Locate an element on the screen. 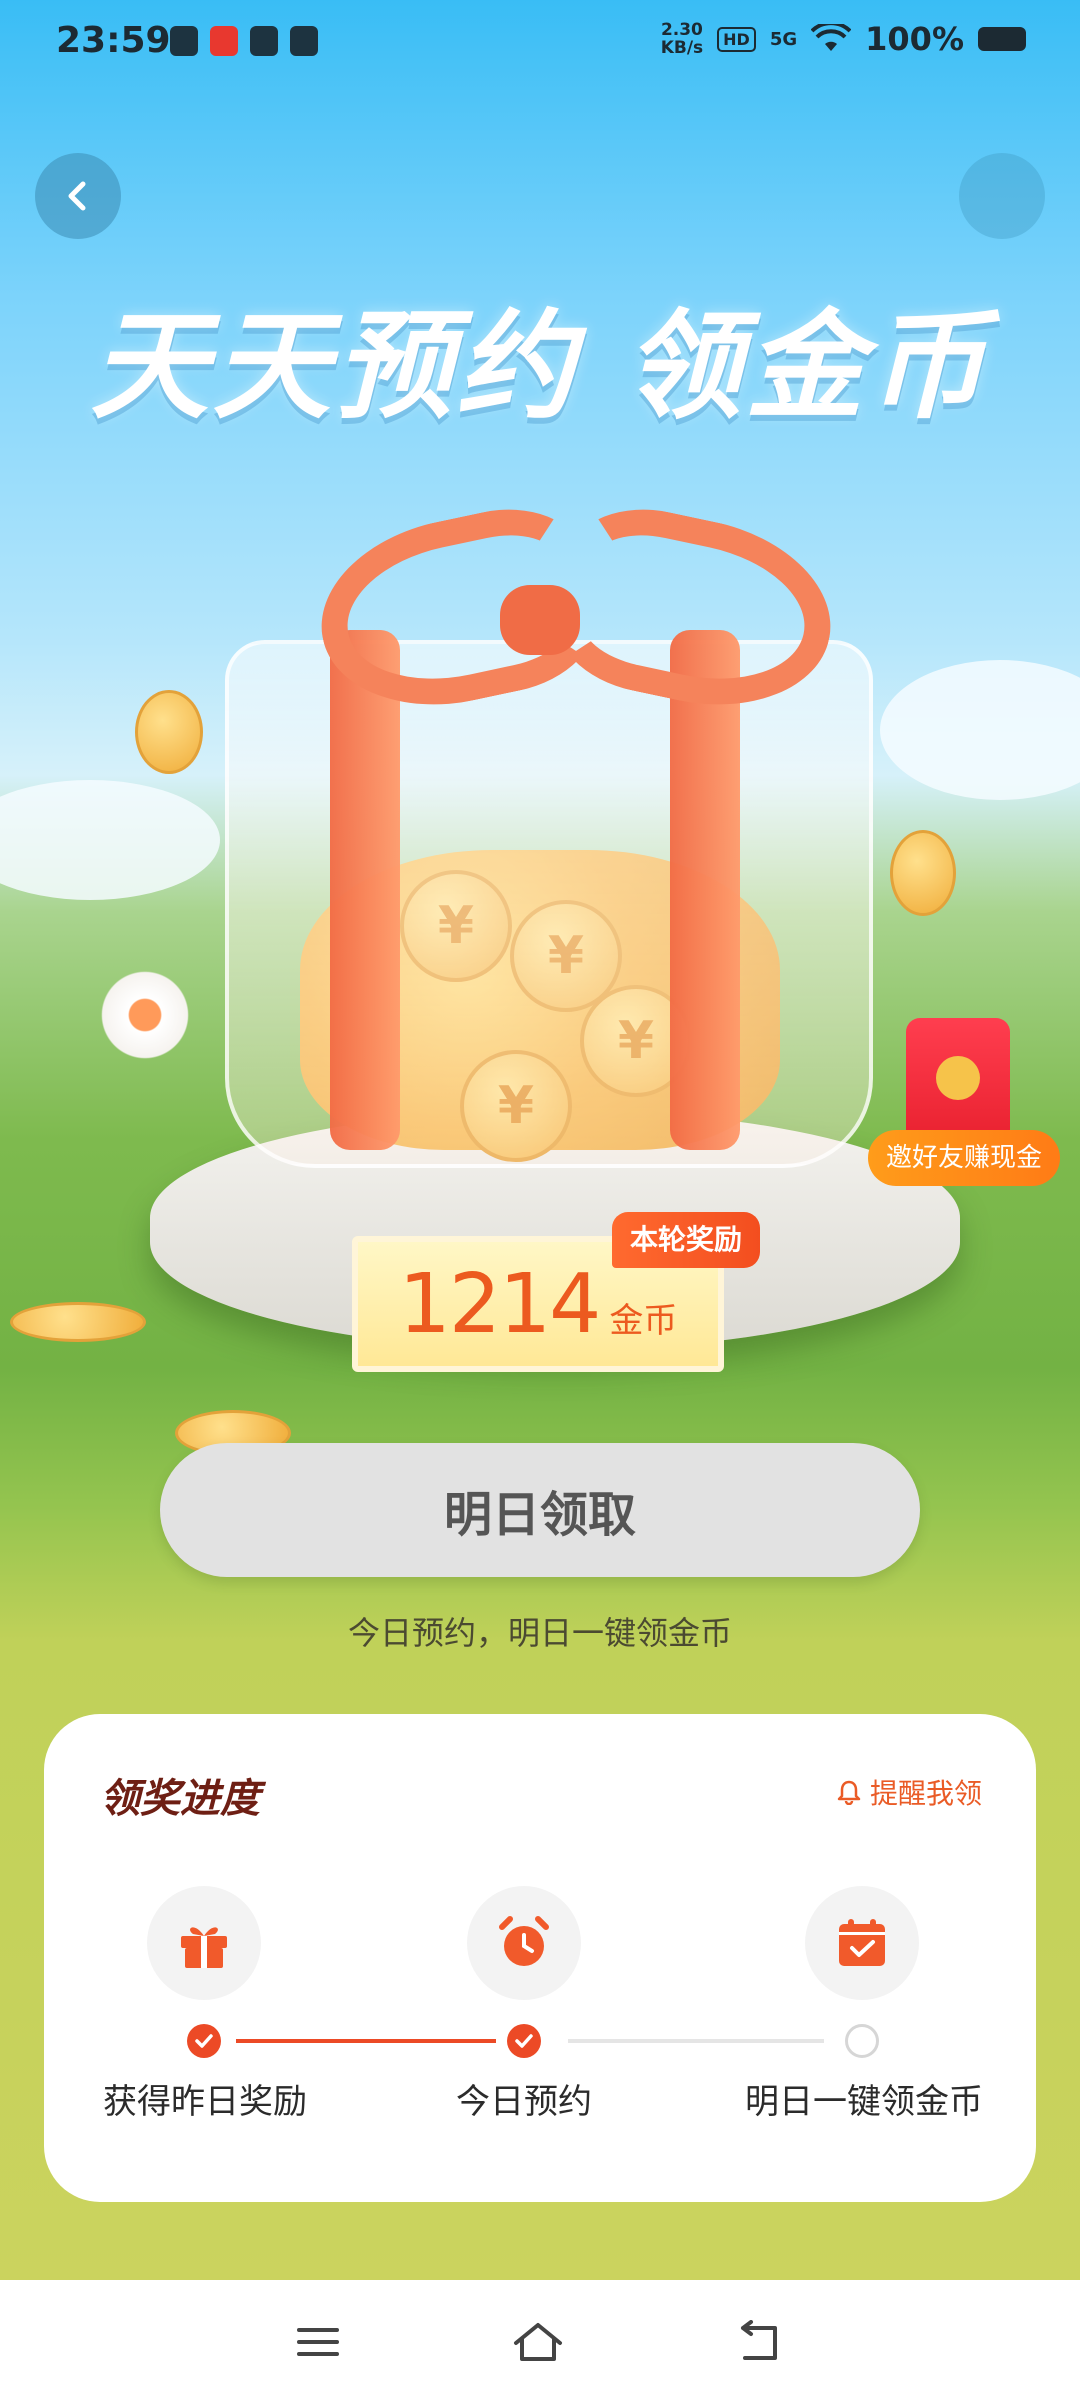 The height and width of the screenshot is (2404, 1080). remind-me-button: 提醒我领 is located at coordinates (909, 1792).